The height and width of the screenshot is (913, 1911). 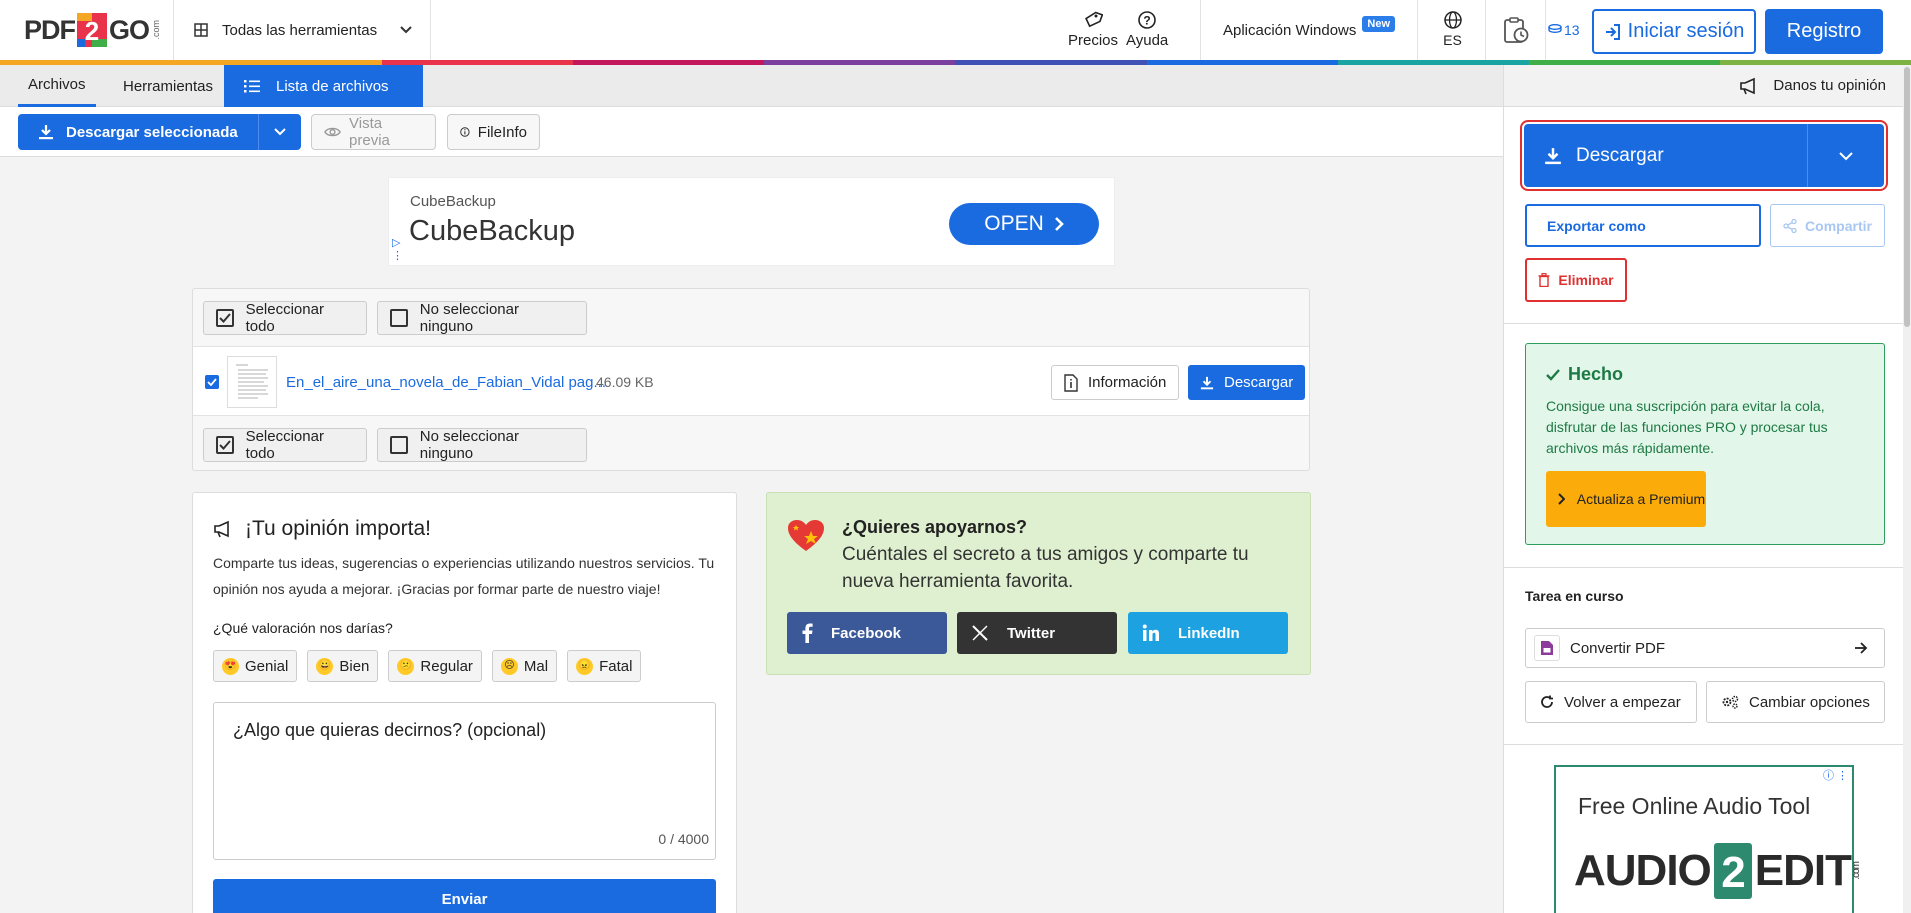 I want to click on upgrade-premium-button: Actualiza a Premium, so click(x=1626, y=499).